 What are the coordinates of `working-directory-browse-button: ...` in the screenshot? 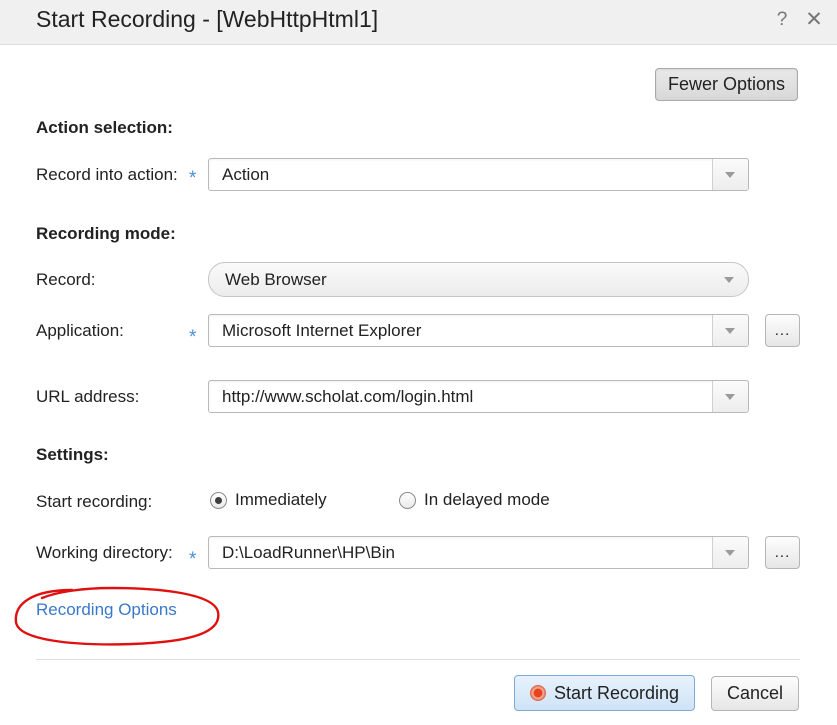 It's located at (782, 552).